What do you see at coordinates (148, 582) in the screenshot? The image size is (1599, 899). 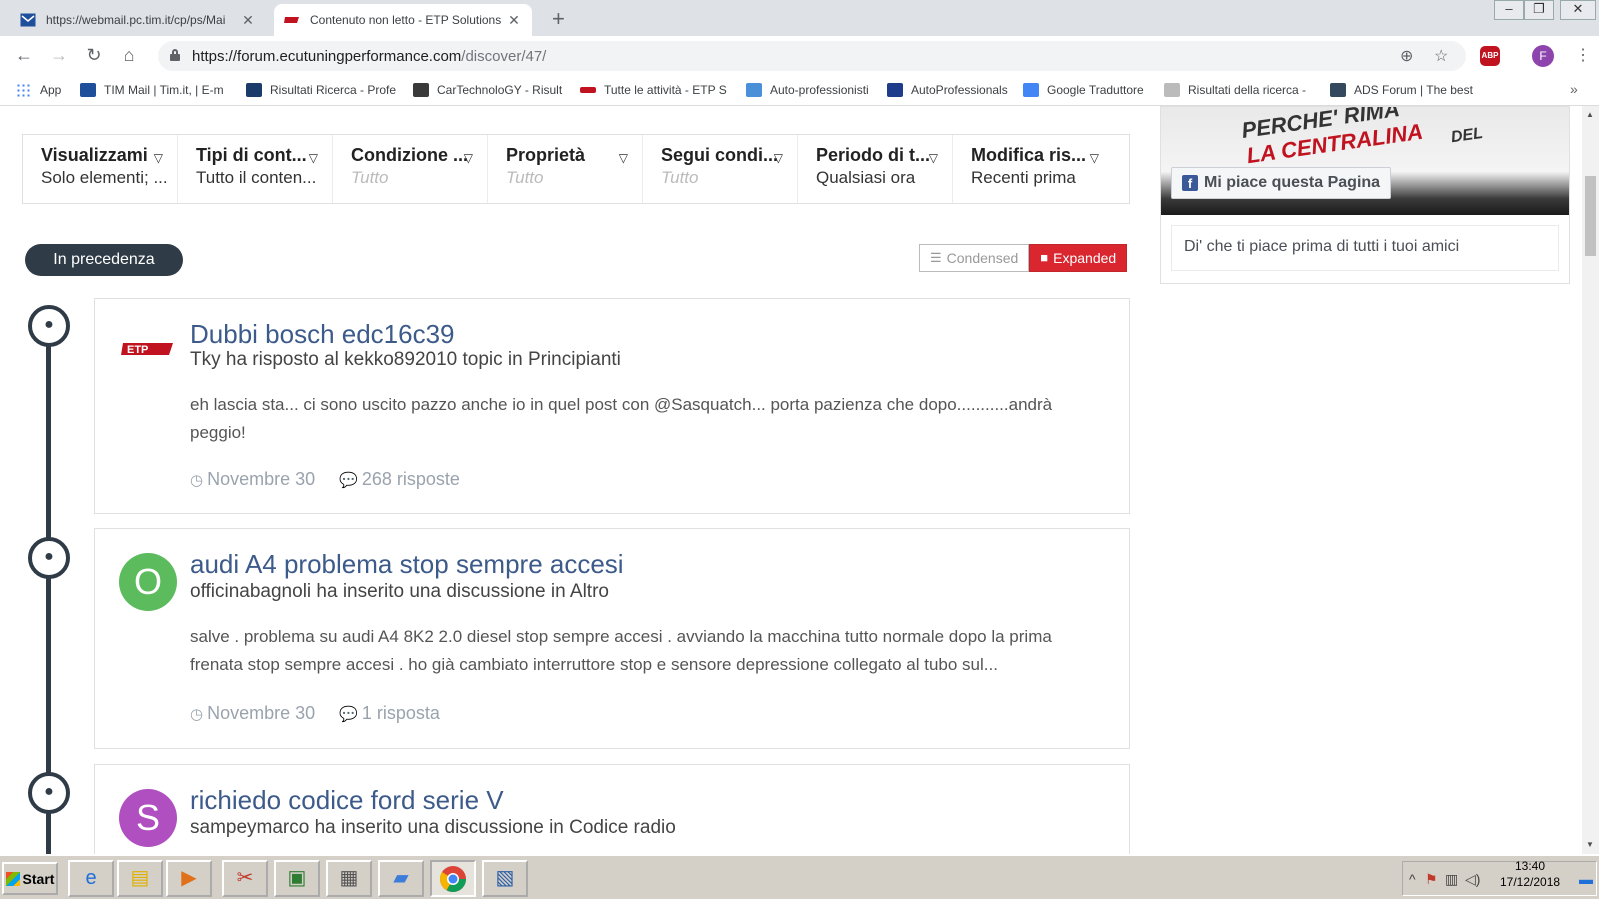 I see `avatar: O` at bounding box center [148, 582].